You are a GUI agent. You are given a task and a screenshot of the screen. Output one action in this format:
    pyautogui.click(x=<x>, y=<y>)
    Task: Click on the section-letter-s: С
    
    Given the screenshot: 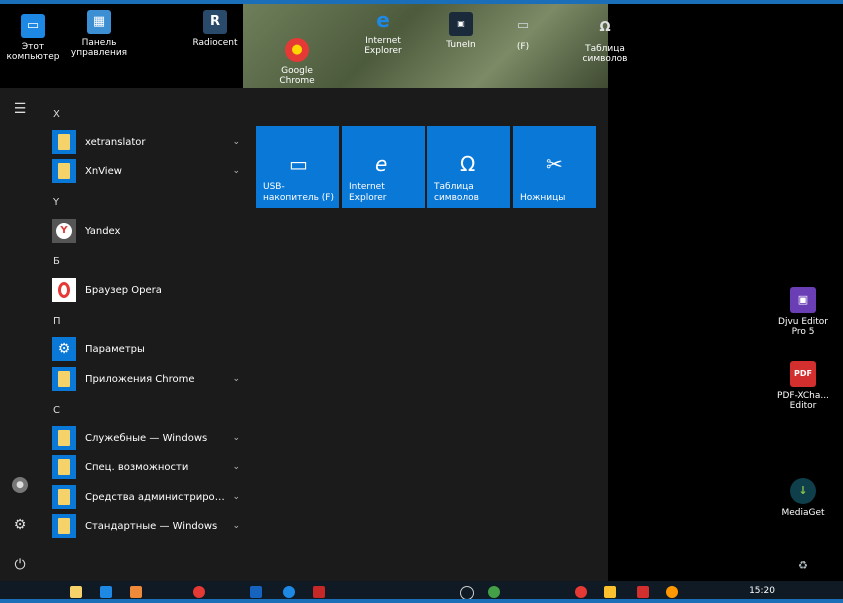 What is the action you would take?
    pyautogui.click(x=56, y=410)
    